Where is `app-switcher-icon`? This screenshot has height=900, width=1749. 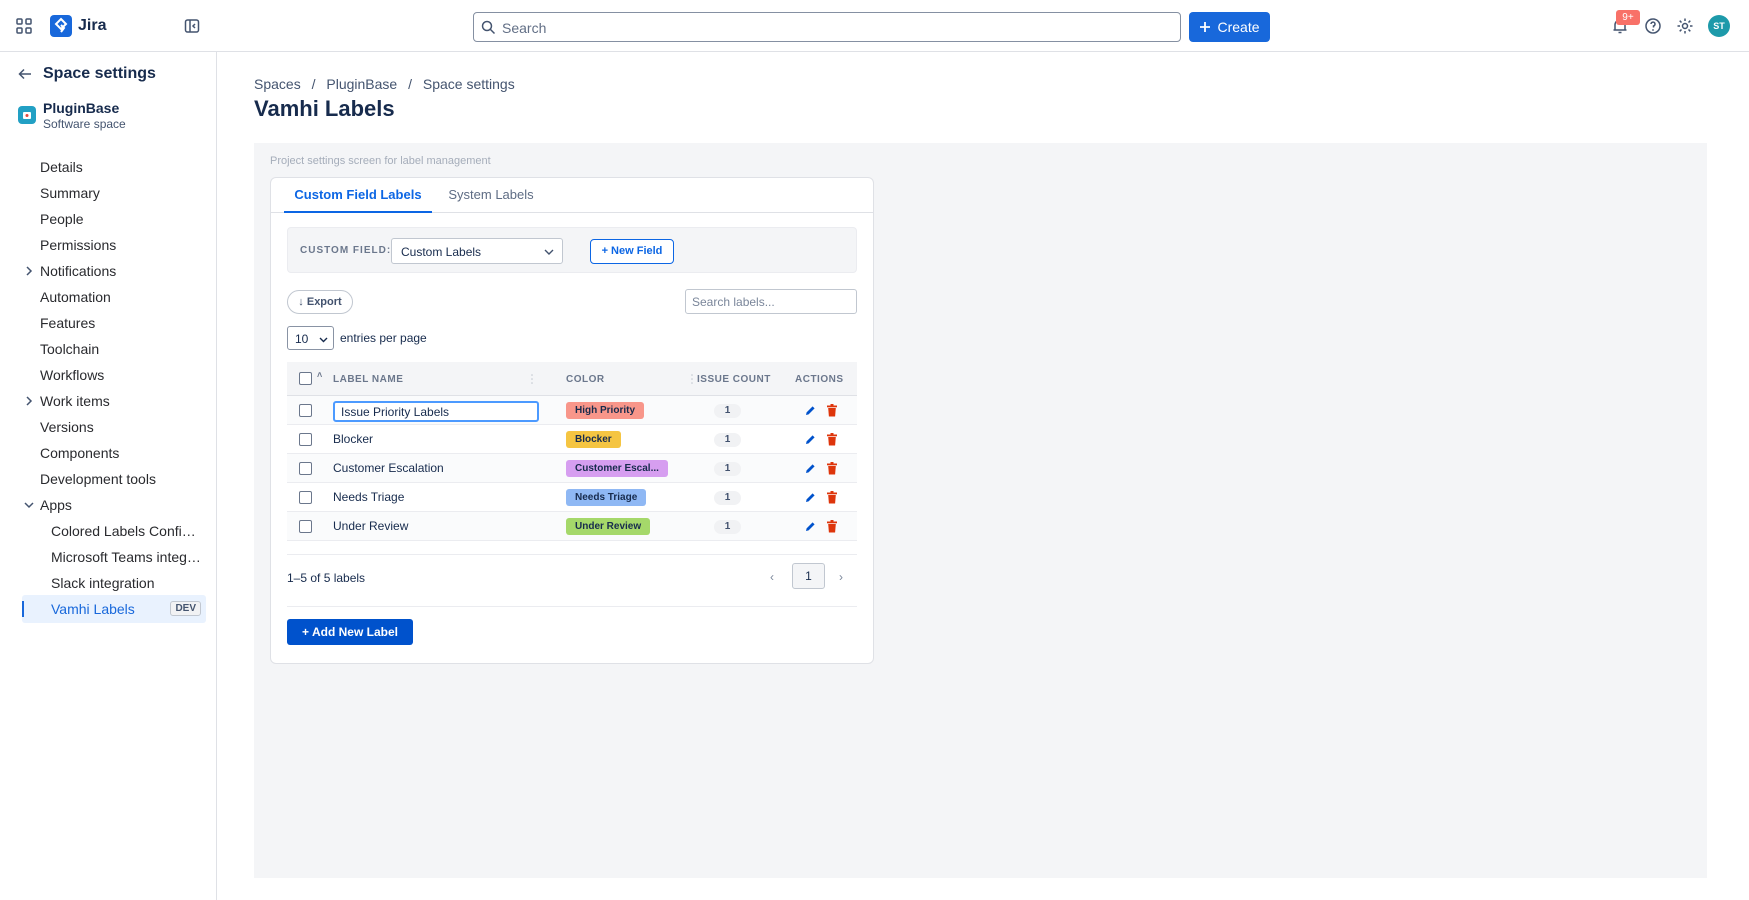
app-switcher-icon is located at coordinates (24, 26).